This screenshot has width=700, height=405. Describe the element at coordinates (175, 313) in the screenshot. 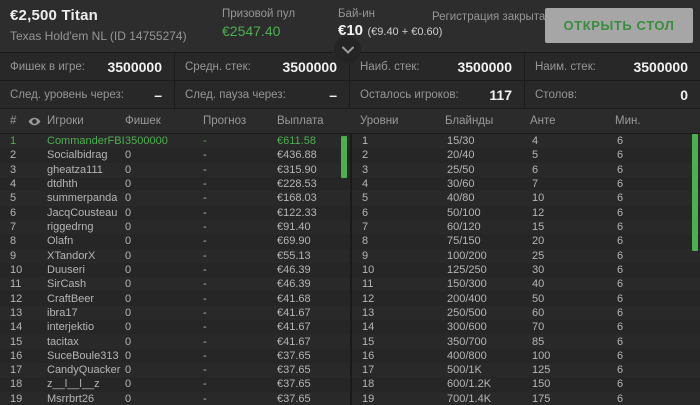

I see `player-row: 13 ibra17 0 - €41.67` at that location.